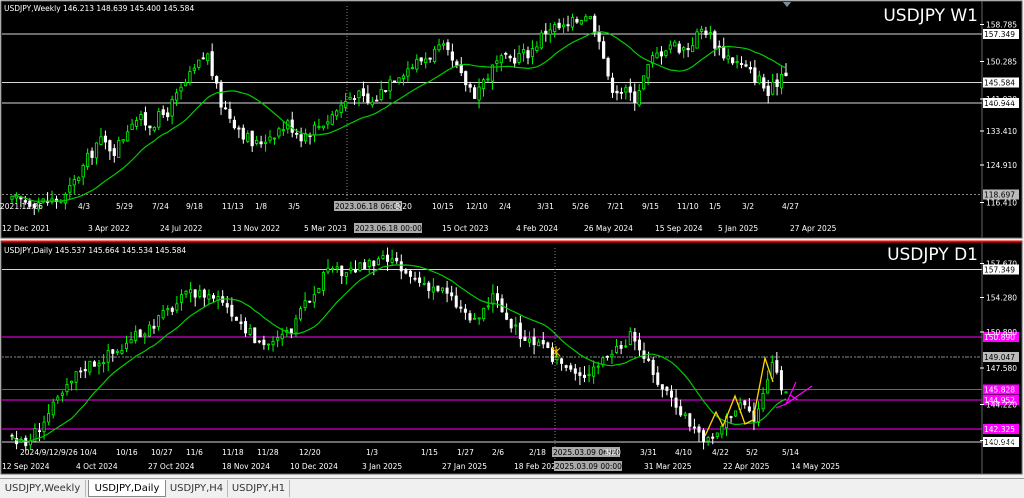 Image resolution: width=1024 pixels, height=498 pixels. I want to click on x-tick-label-top: 5/29, so click(124, 206).